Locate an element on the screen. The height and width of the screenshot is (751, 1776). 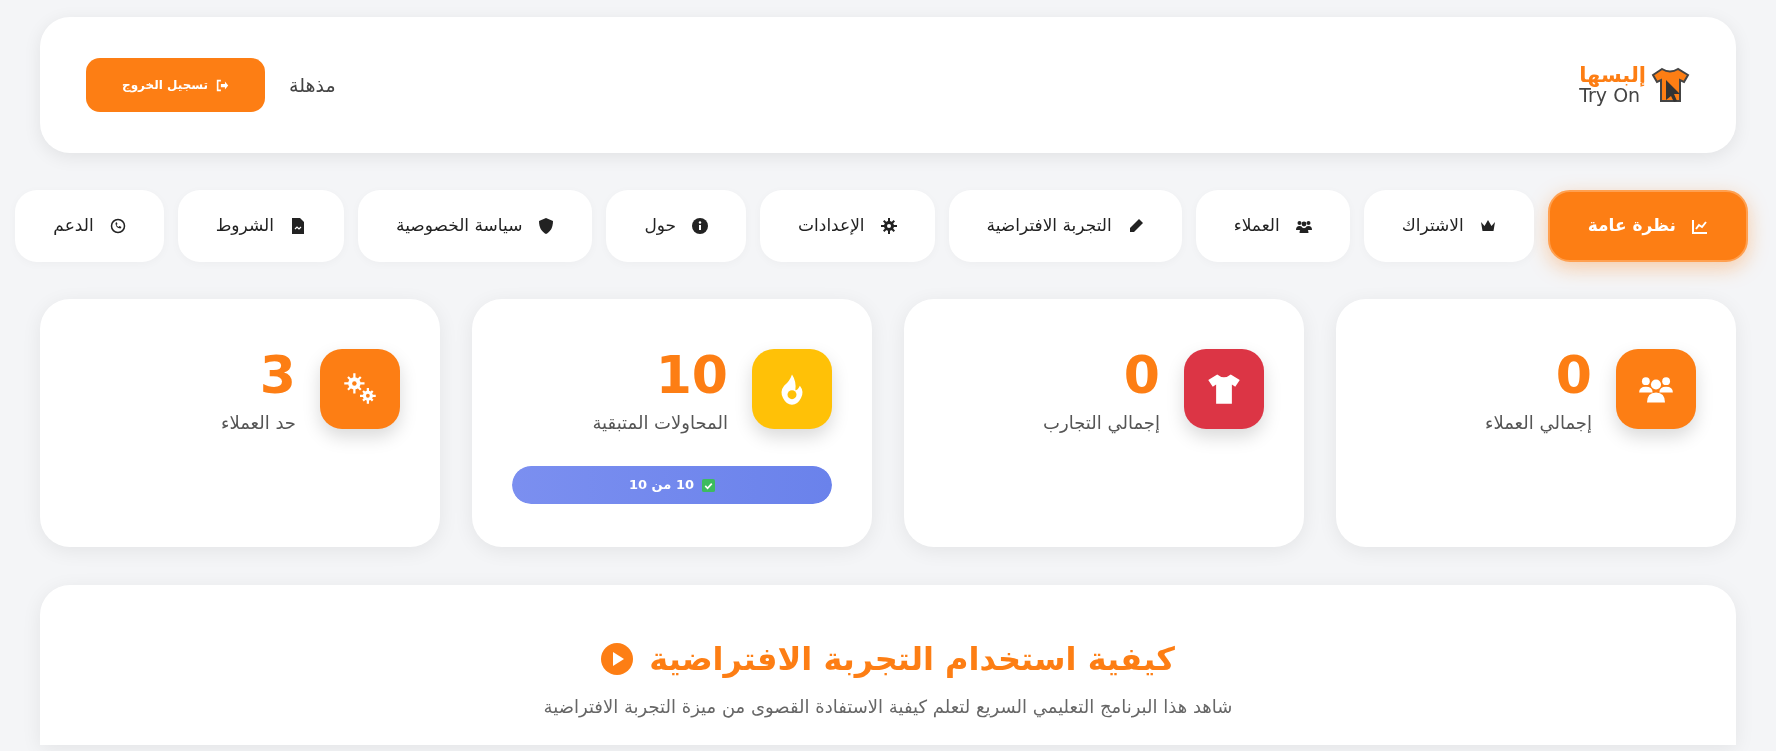
chat-icon is located at coordinates (117, 226).